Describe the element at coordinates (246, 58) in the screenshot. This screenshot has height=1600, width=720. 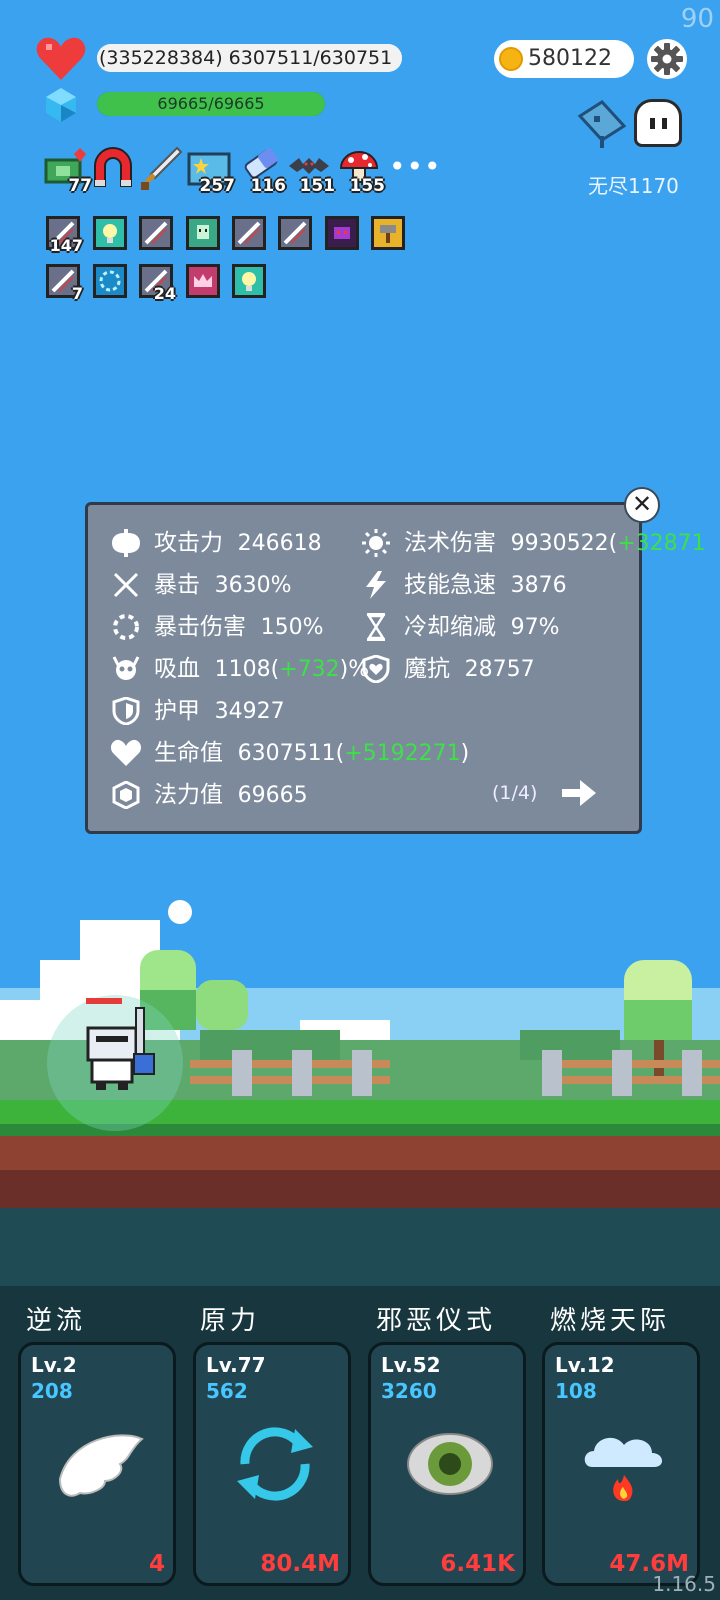
I see `health-text: (335228384) 6307511/630751` at that location.